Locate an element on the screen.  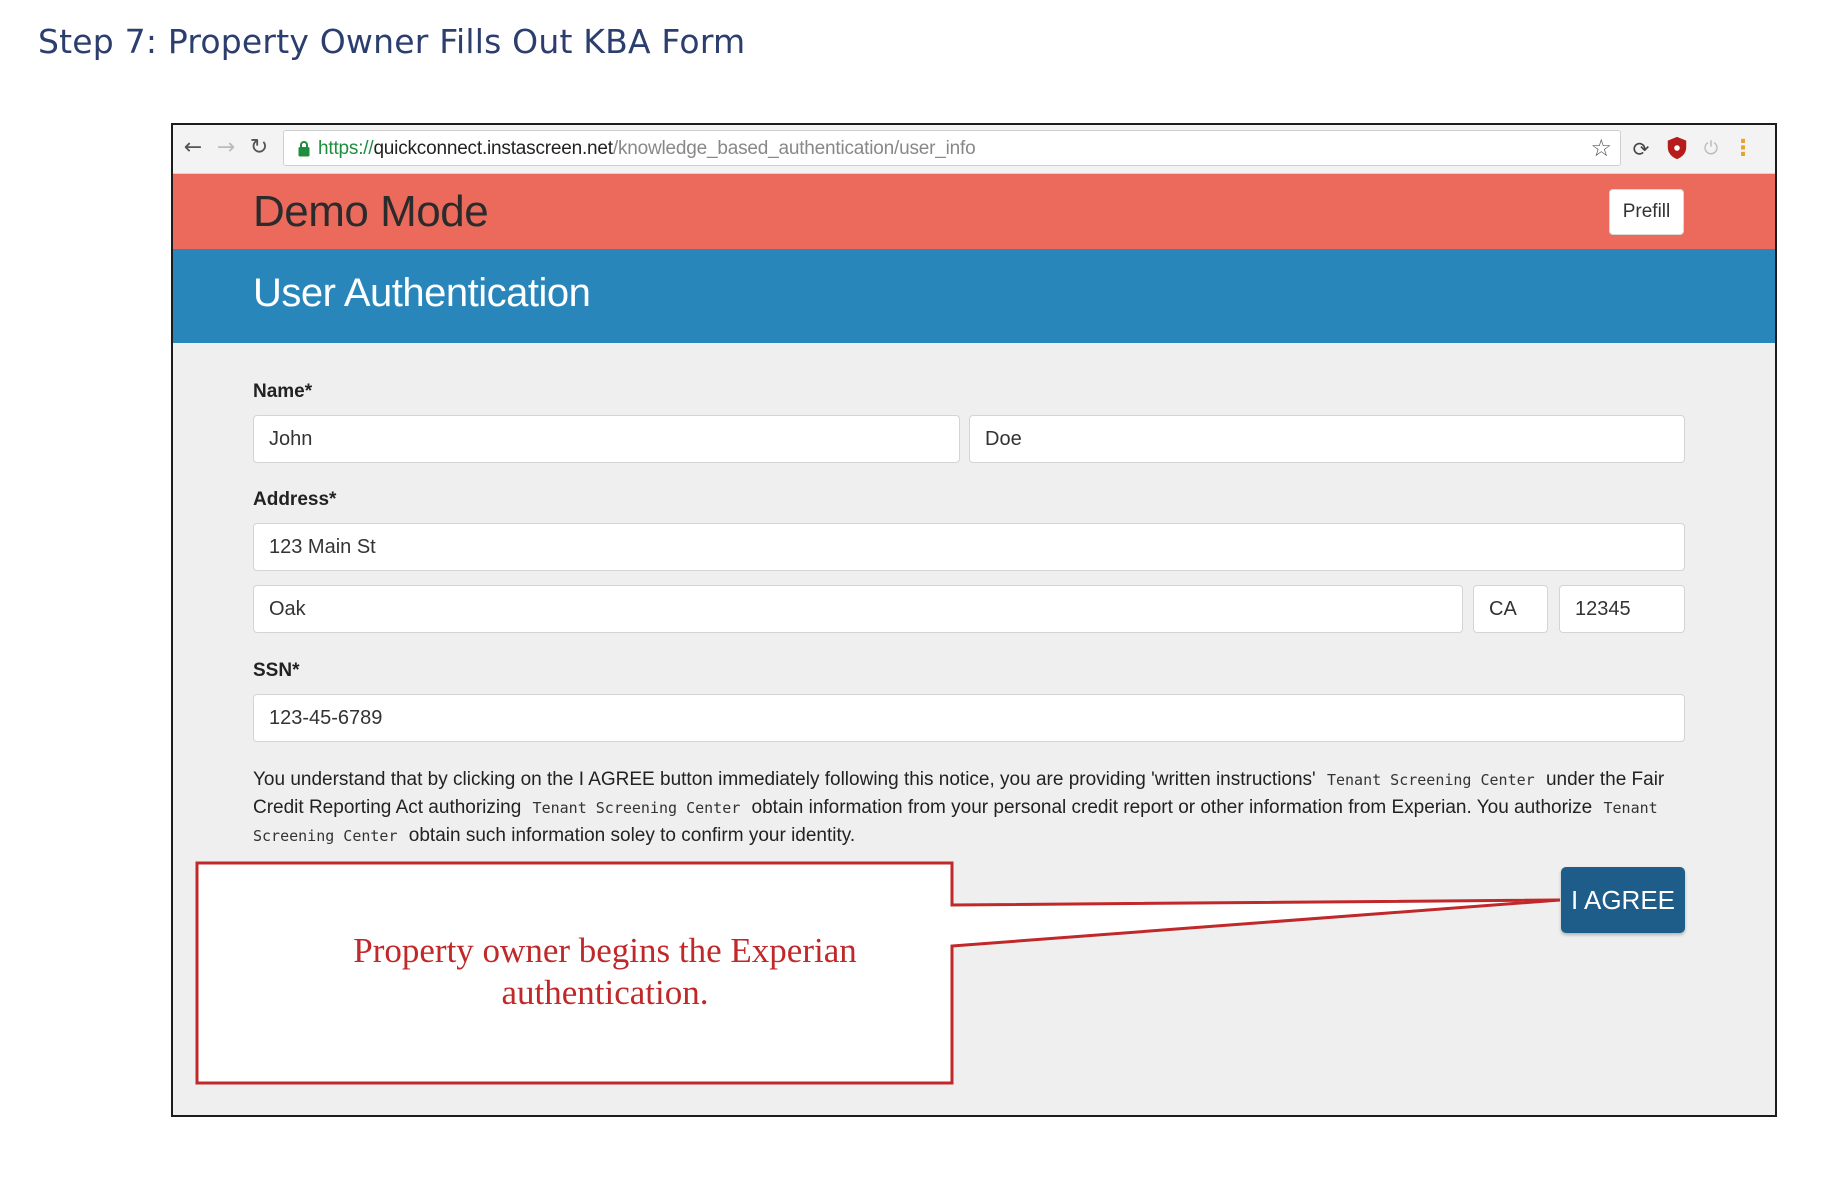
demo-mode-title: Demo Mode is located at coordinates (371, 211).